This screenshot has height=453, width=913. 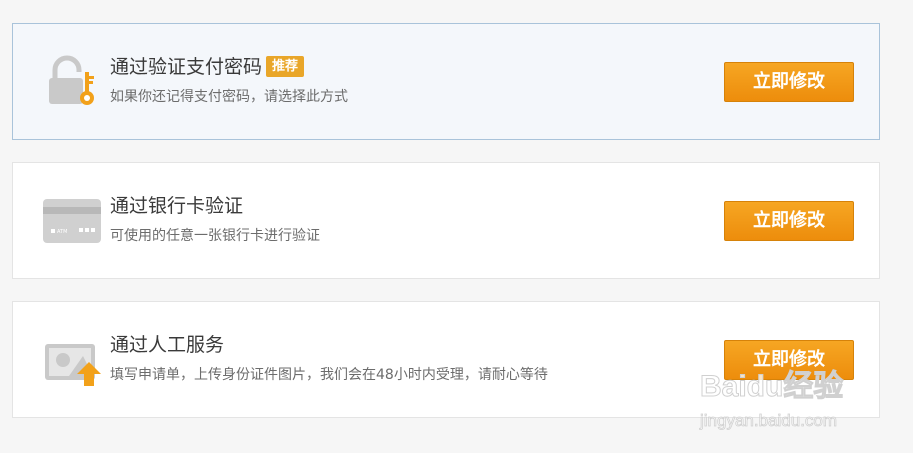 I want to click on option-title: 通过验证支付密码 推荐, so click(x=207, y=67).